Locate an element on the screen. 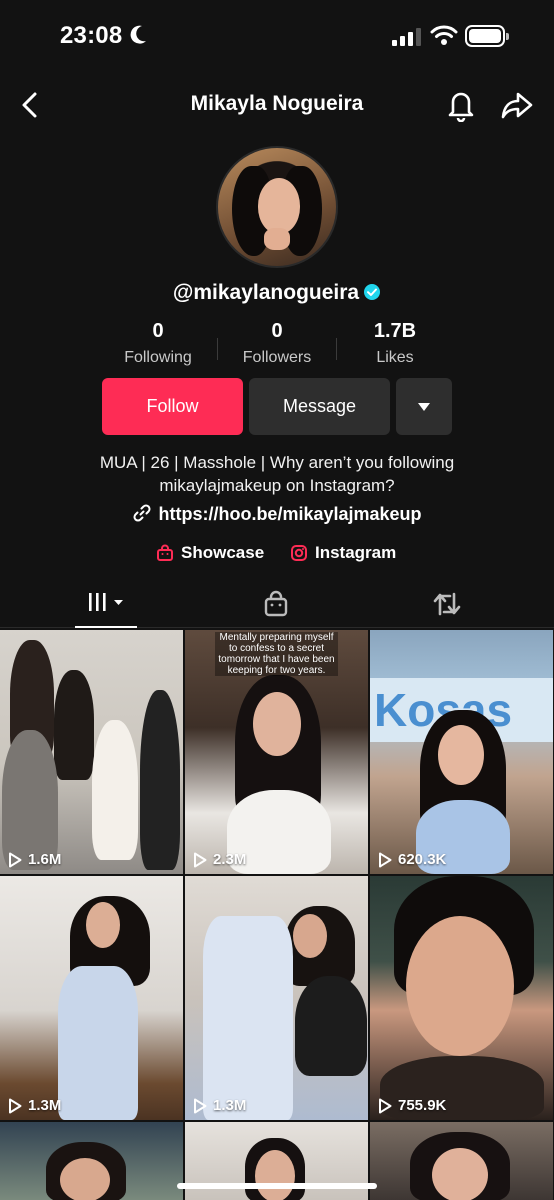 This screenshot has height=1200, width=554. battery-icon is located at coordinates (487, 36).